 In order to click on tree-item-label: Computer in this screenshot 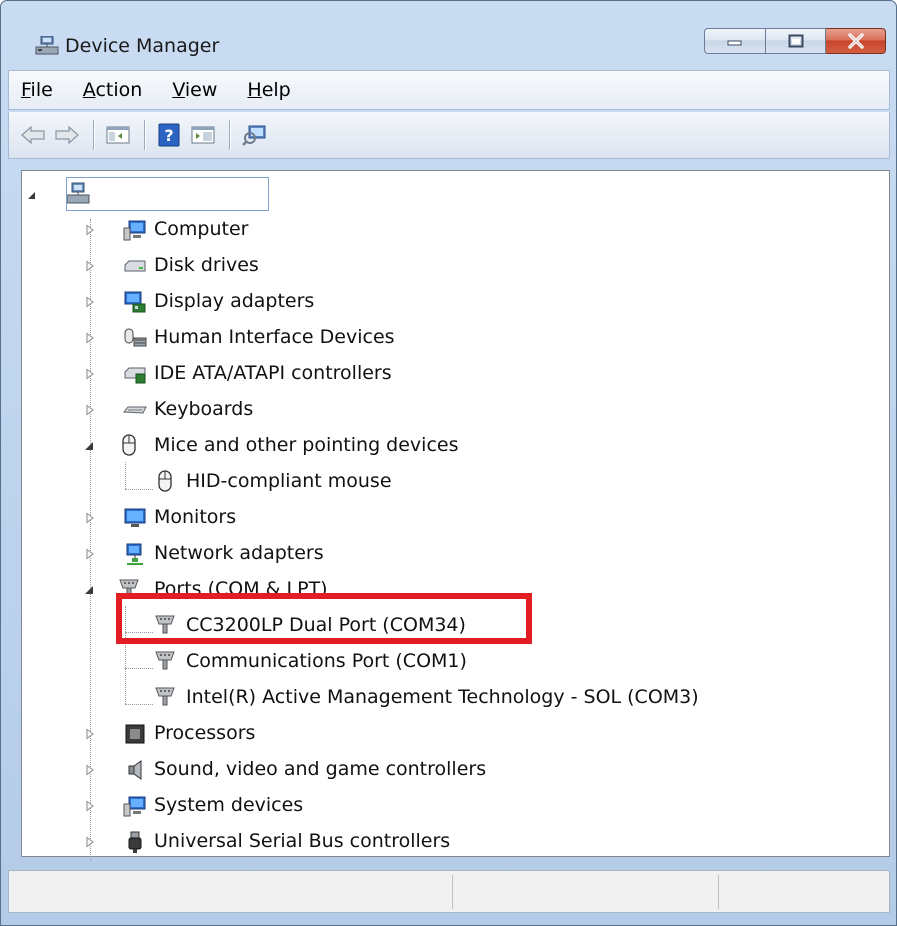, I will do `click(201, 229)`.